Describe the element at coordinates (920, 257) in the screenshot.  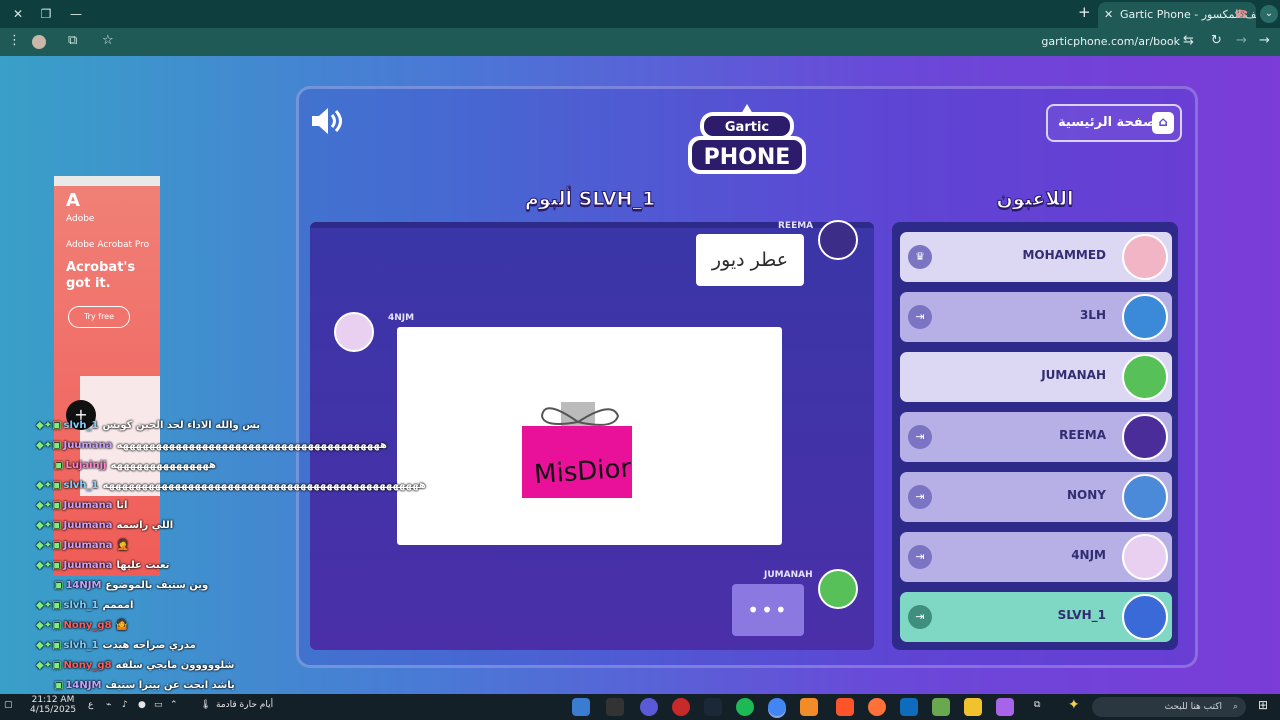
I see `crown-icon: ♛` at that location.